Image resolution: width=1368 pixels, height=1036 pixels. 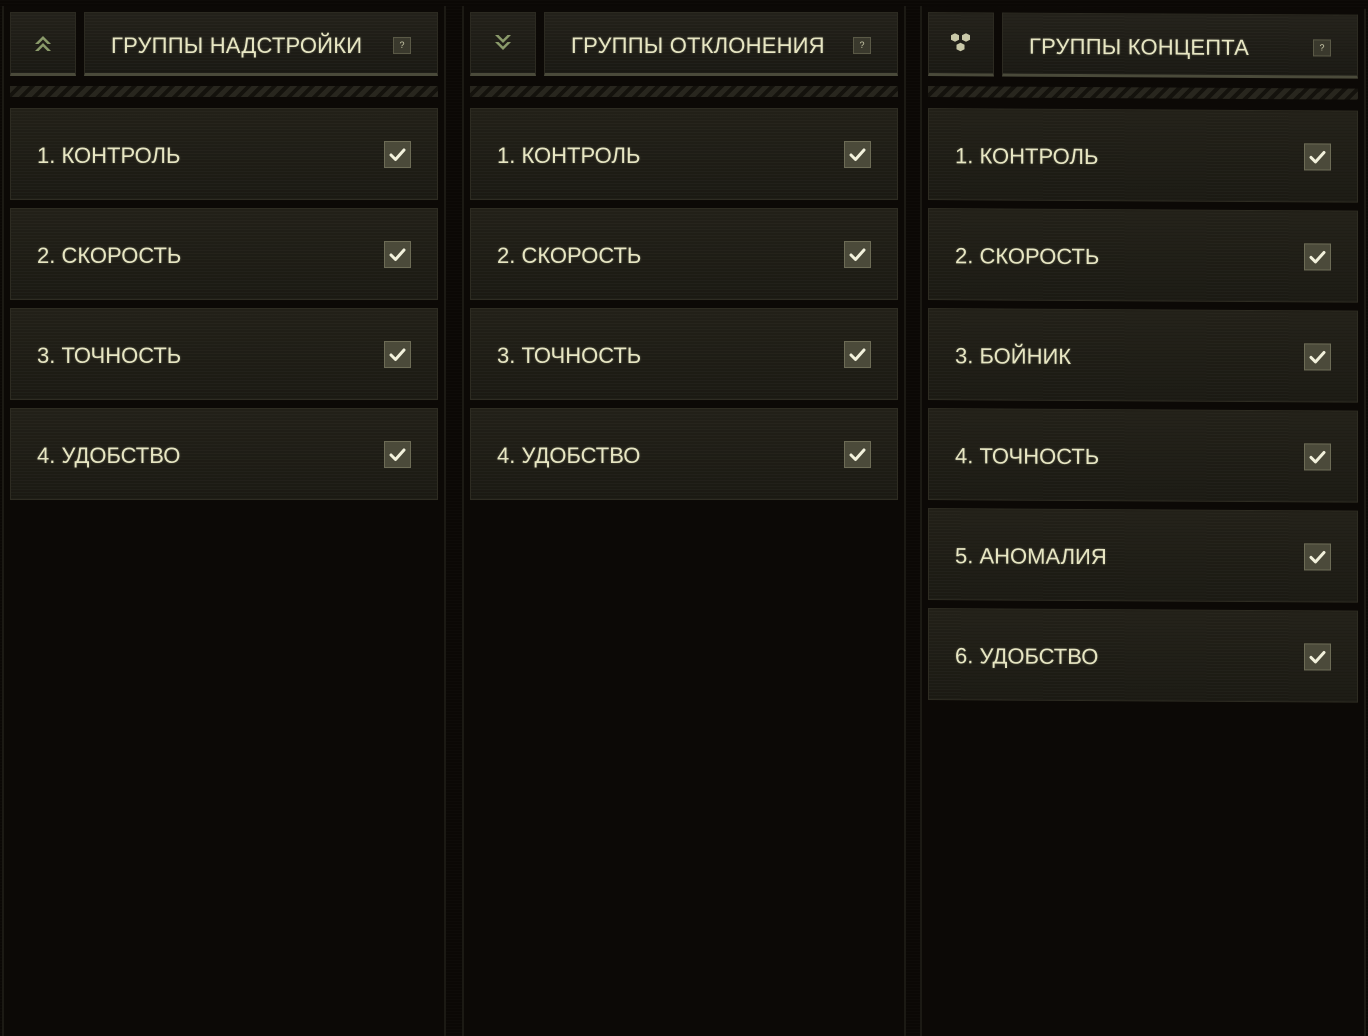 I want to click on panel-title-box: ГРУППЫ НАДСТРОЙКИ ?, so click(x=261, y=44).